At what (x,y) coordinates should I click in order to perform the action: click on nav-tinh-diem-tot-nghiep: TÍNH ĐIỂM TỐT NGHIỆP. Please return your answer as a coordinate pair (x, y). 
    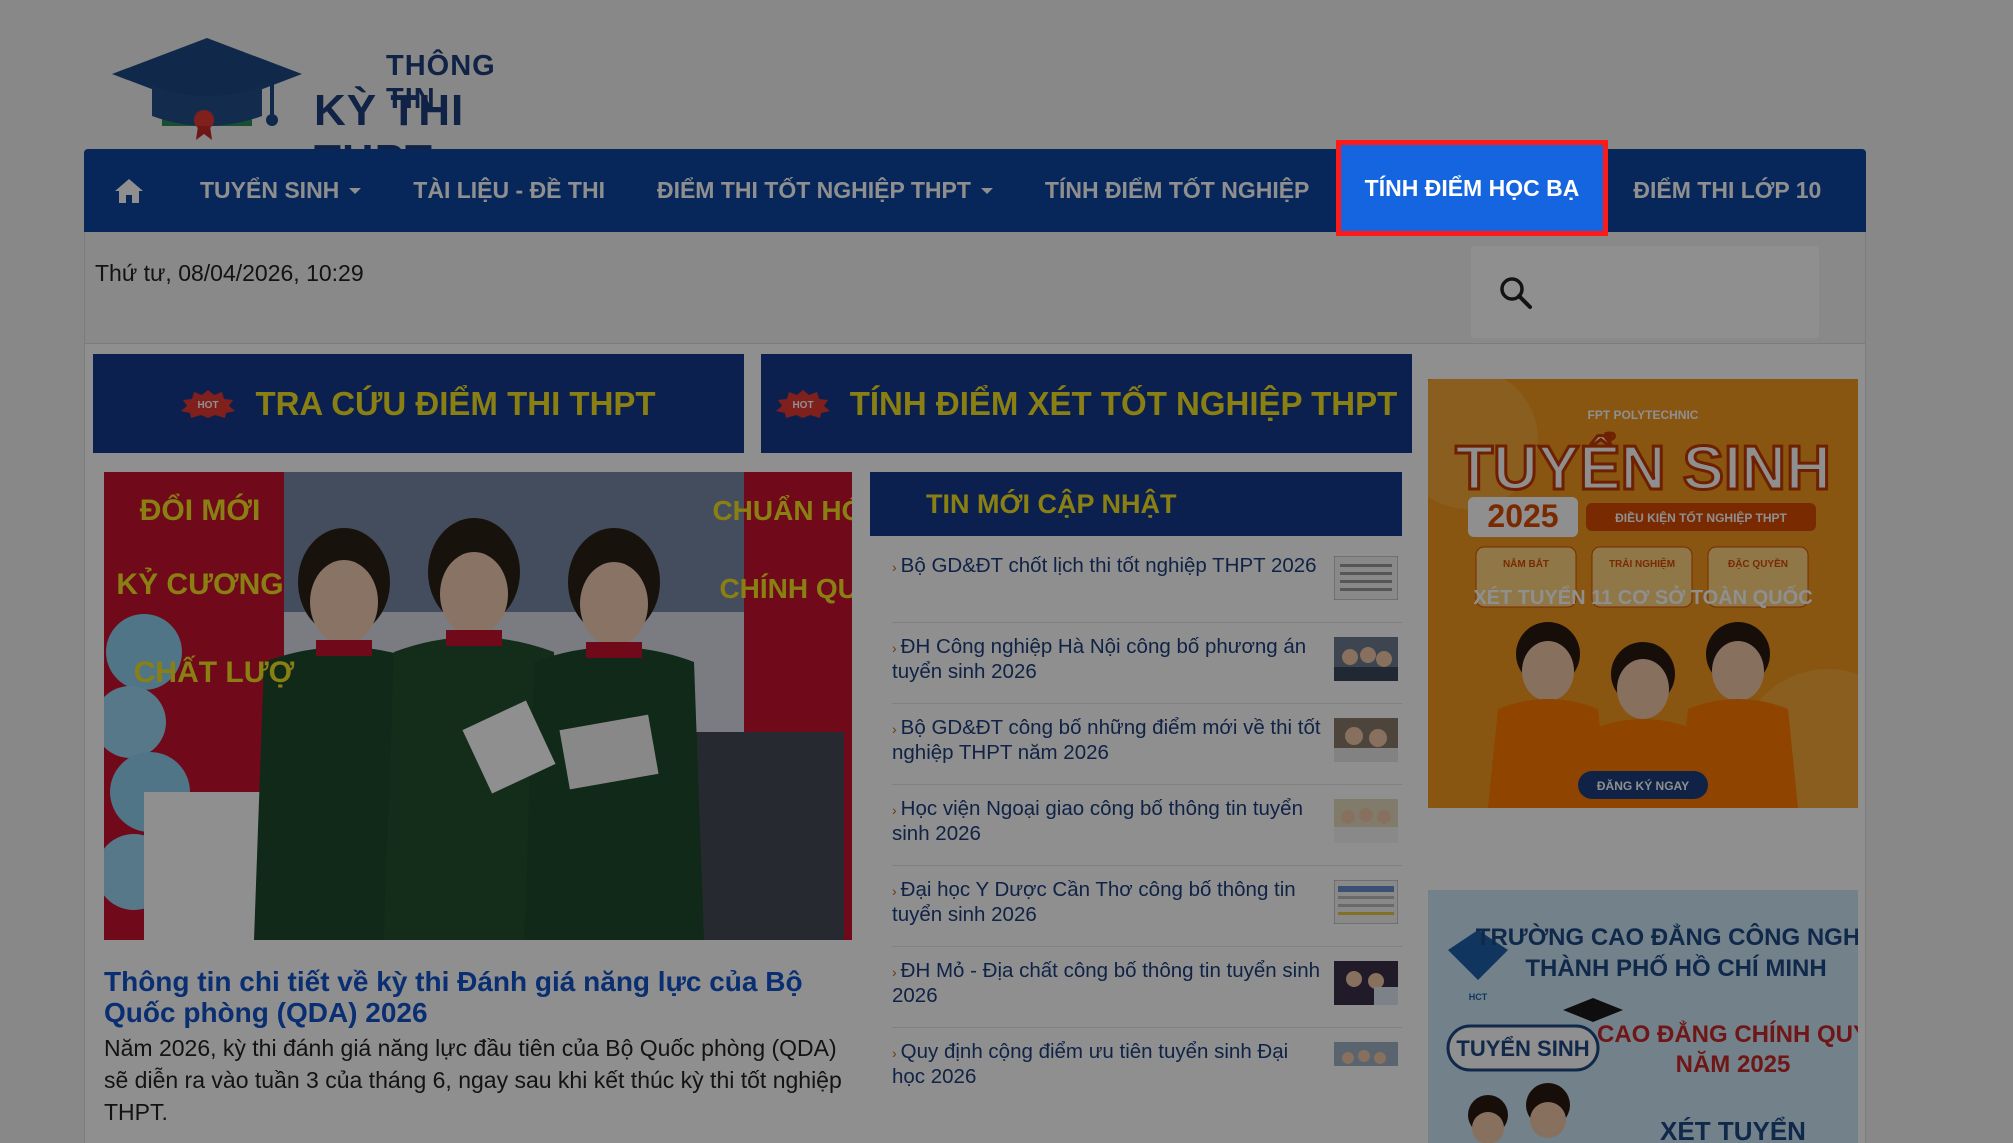
    Looking at the image, I should click on (1177, 190).